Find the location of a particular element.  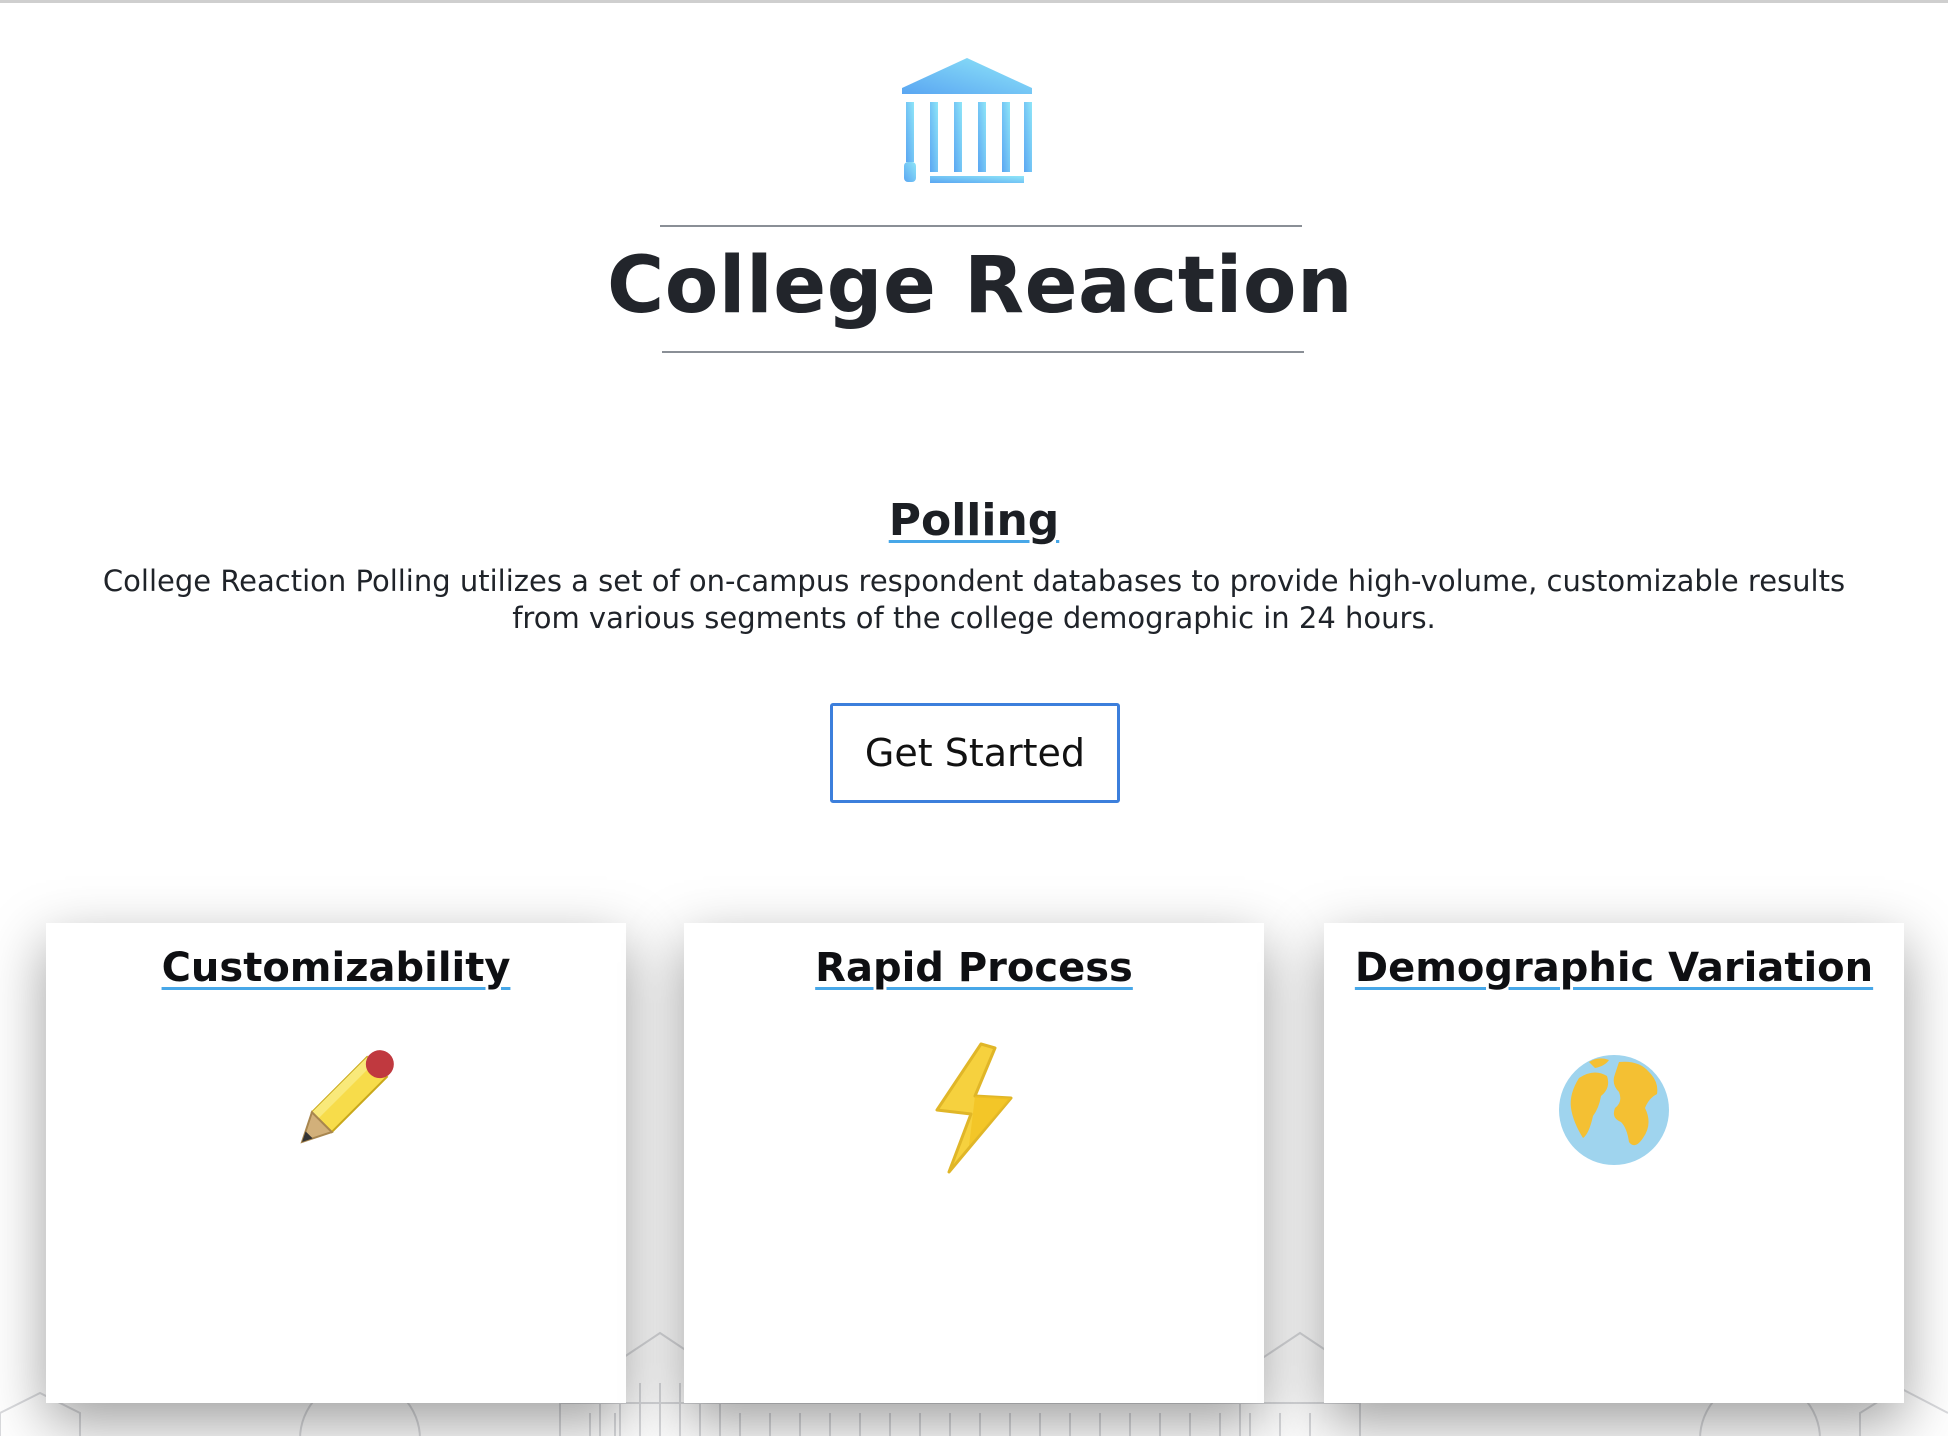

get-started-button: Get Started is located at coordinates (975, 753).